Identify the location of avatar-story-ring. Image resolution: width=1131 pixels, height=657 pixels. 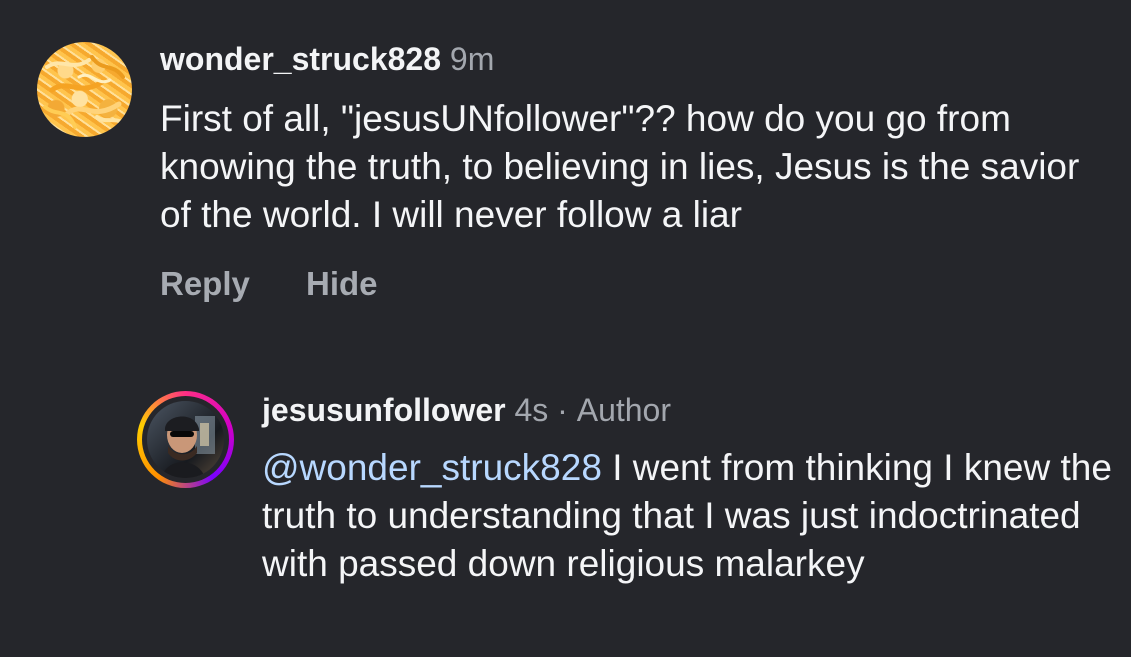
(185, 439).